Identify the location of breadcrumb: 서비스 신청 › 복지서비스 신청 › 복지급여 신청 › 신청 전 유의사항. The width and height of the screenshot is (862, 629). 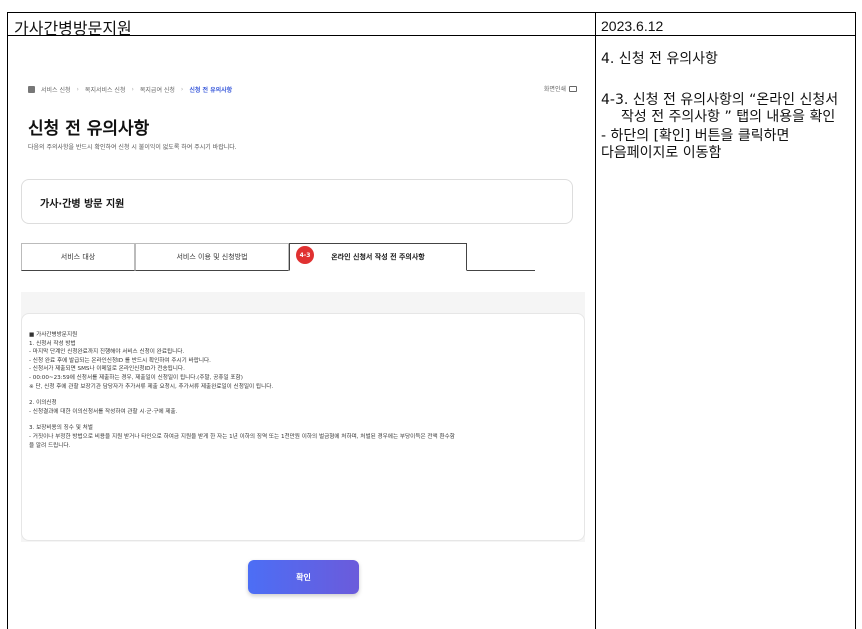
(130, 89).